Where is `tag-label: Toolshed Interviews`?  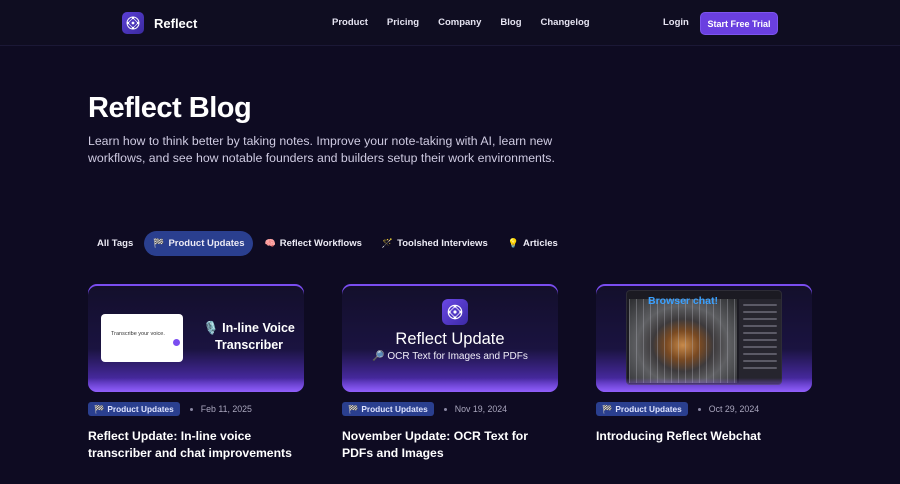
tag-label: Toolshed Interviews is located at coordinates (442, 243).